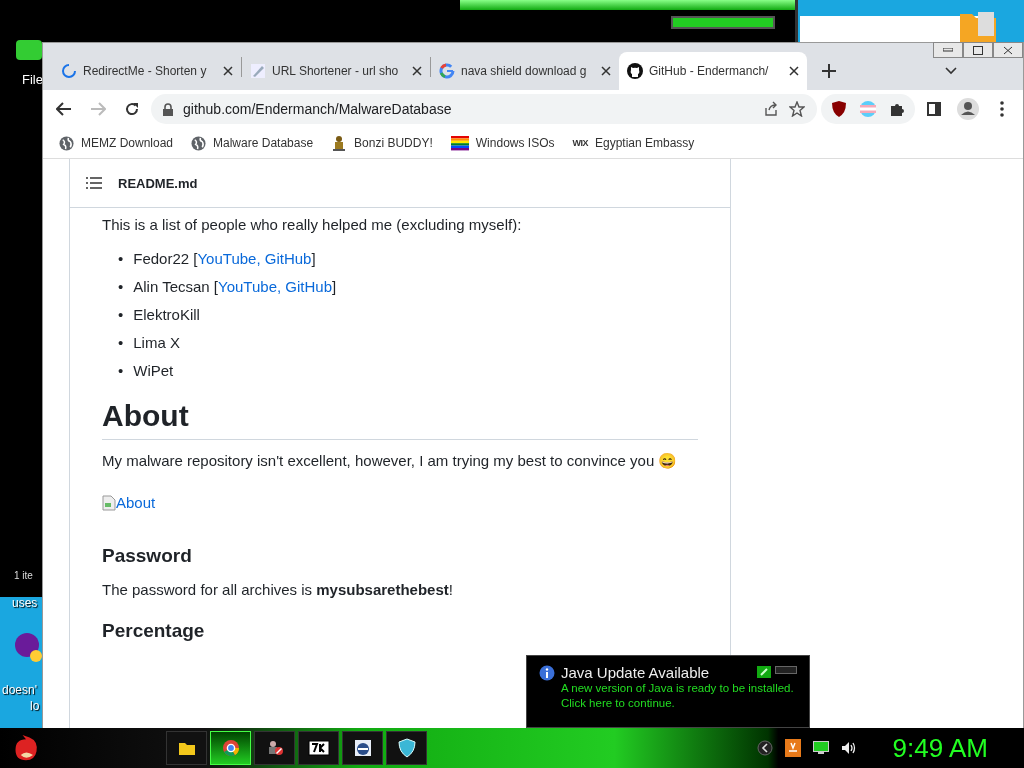  I want to click on paragraph: The password for all archives is mysubsarethebest!, so click(278, 589).